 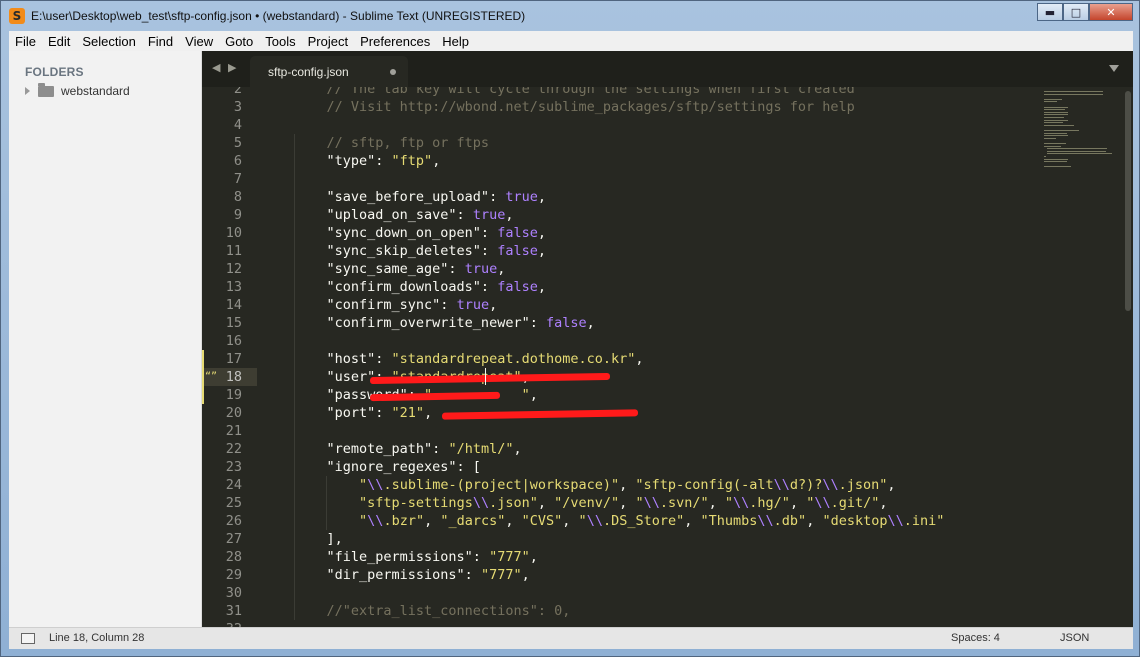 I want to click on maximize-button: □, so click(x=1076, y=12).